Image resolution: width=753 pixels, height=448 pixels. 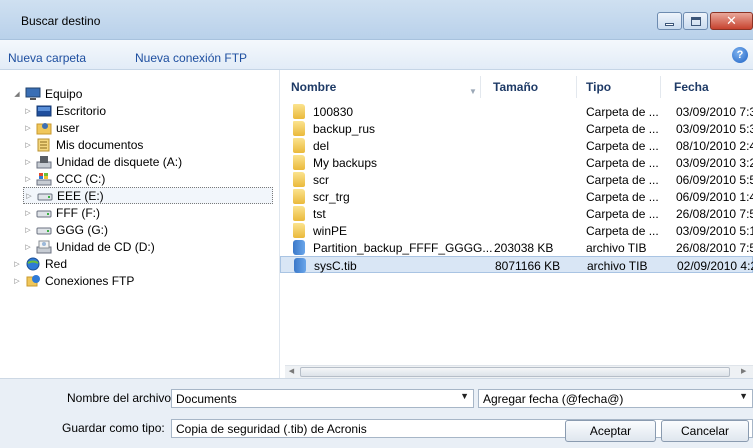 What do you see at coordinates (598, 87) in the screenshot?
I see `column-header-type: Tipo` at bounding box center [598, 87].